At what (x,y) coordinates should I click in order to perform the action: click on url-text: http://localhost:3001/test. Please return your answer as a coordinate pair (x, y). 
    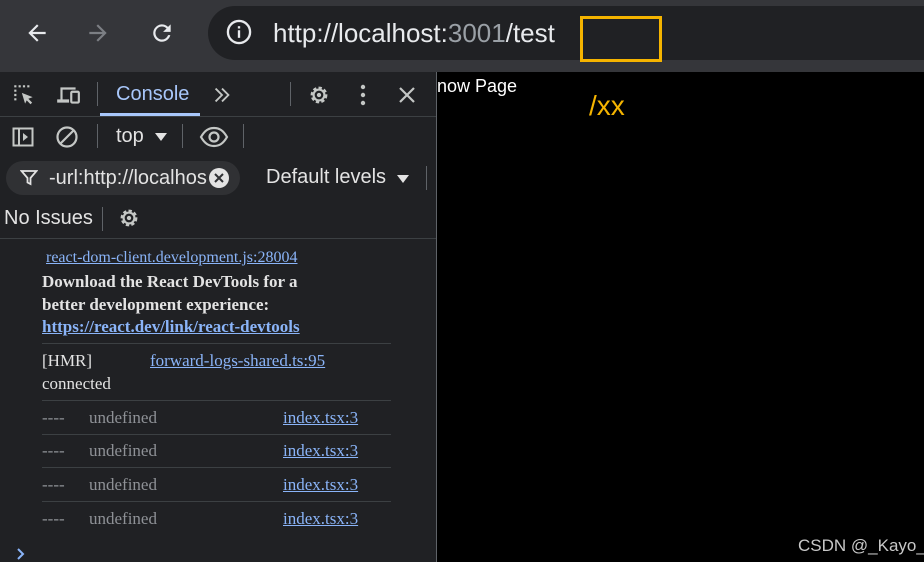
    Looking at the image, I should click on (467, 39).